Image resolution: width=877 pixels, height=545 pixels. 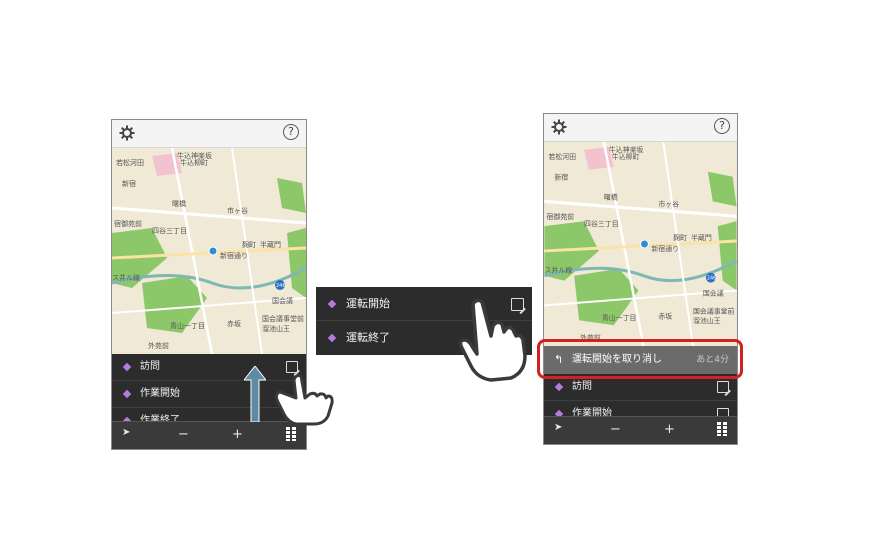 What do you see at coordinates (640, 395) in the screenshot?
I see `menu-list: 訪問 作業開始` at bounding box center [640, 395].